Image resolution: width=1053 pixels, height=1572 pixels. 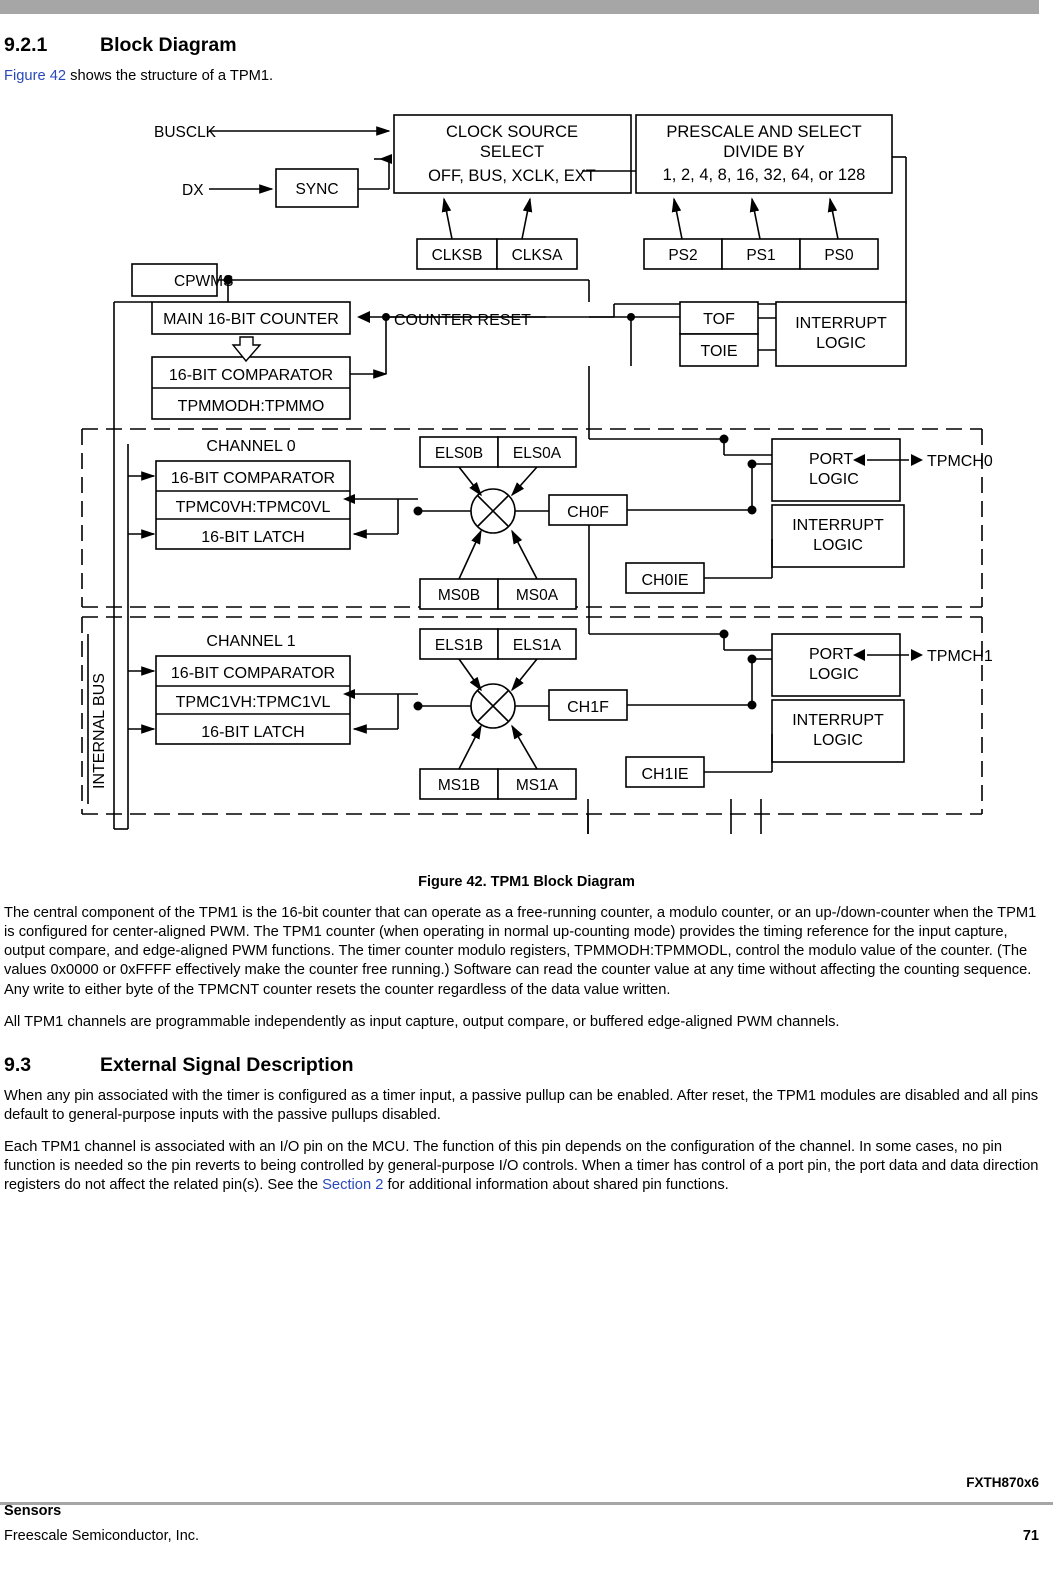 I want to click on label-toie: TOIE, so click(x=718, y=351).